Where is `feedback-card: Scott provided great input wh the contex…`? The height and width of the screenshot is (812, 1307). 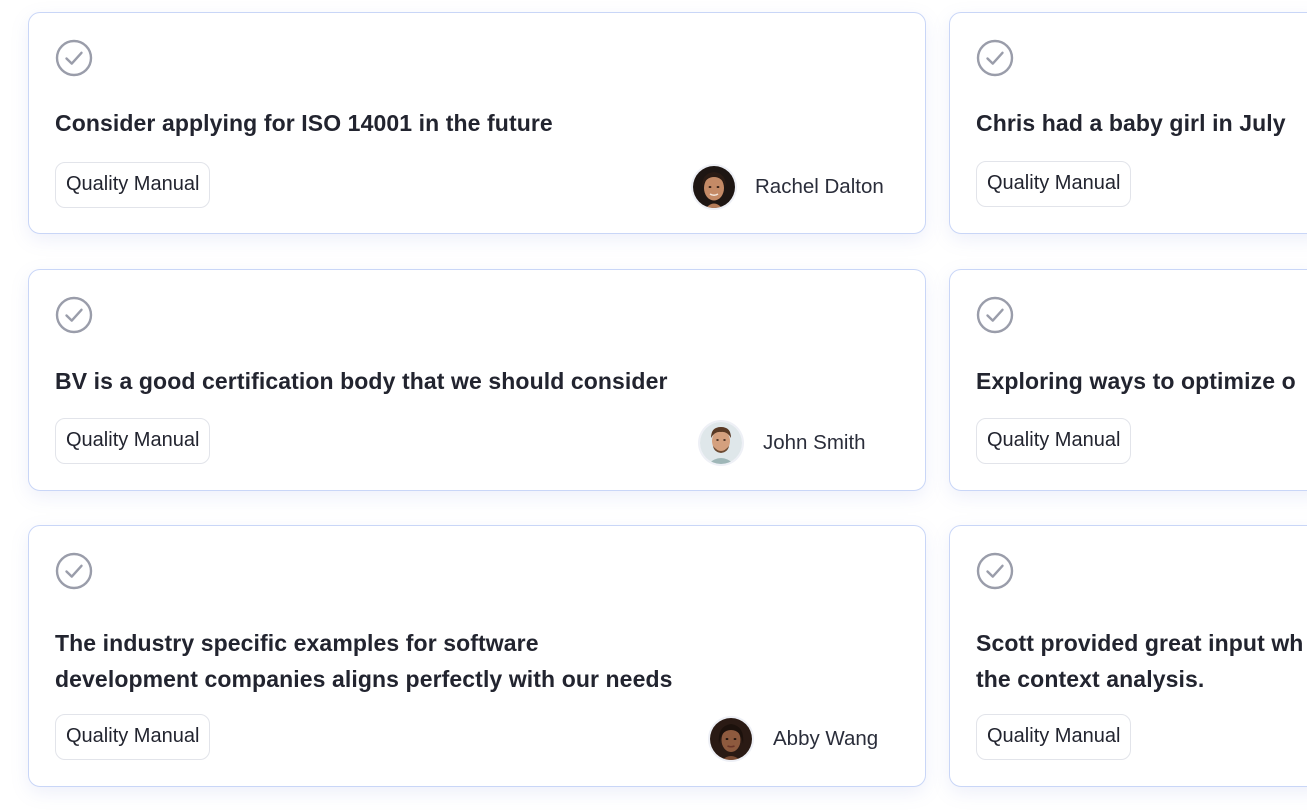 feedback-card: Scott provided great input wh the contex… is located at coordinates (1128, 656).